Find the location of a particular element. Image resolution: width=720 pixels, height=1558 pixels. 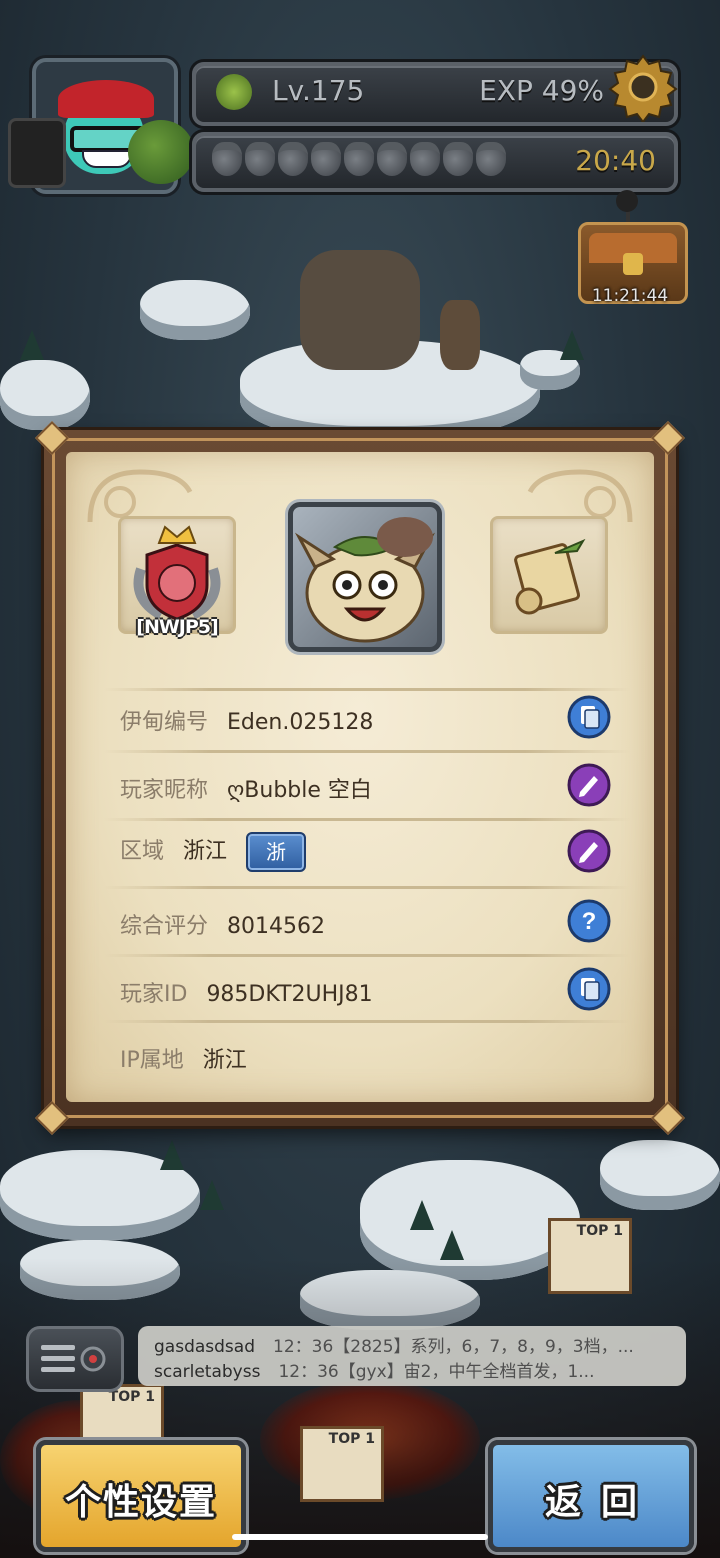

ip-location-value: 浙江 is located at coordinates (224, 1060).